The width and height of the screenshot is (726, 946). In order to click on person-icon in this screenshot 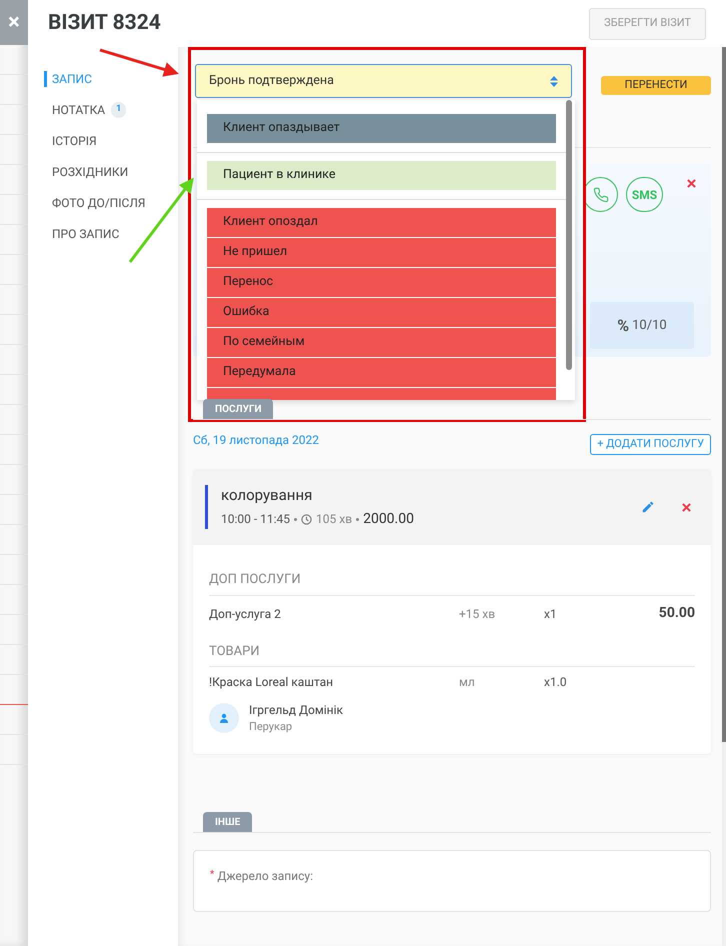, I will do `click(224, 718)`.